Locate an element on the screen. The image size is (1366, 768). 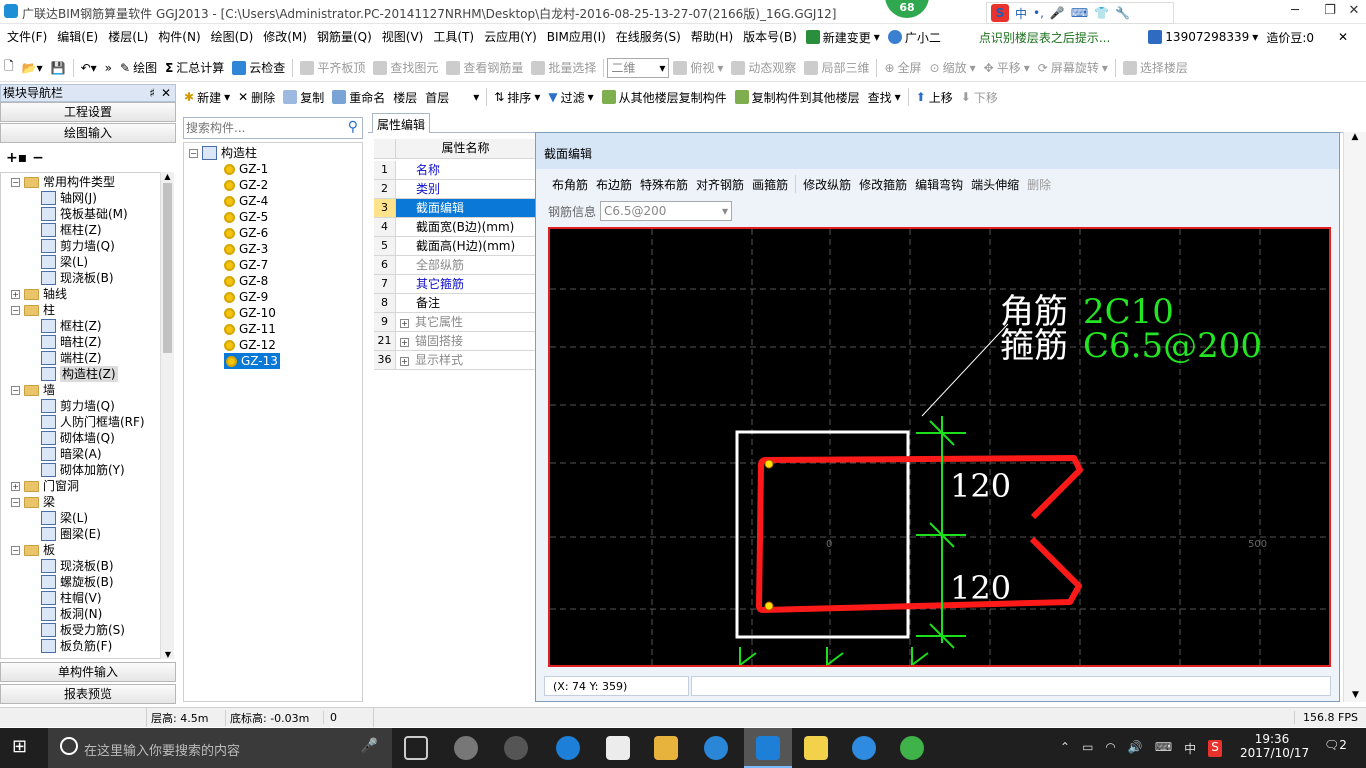
nav-tree-item: 板负筋(F) is located at coordinates (76, 646).